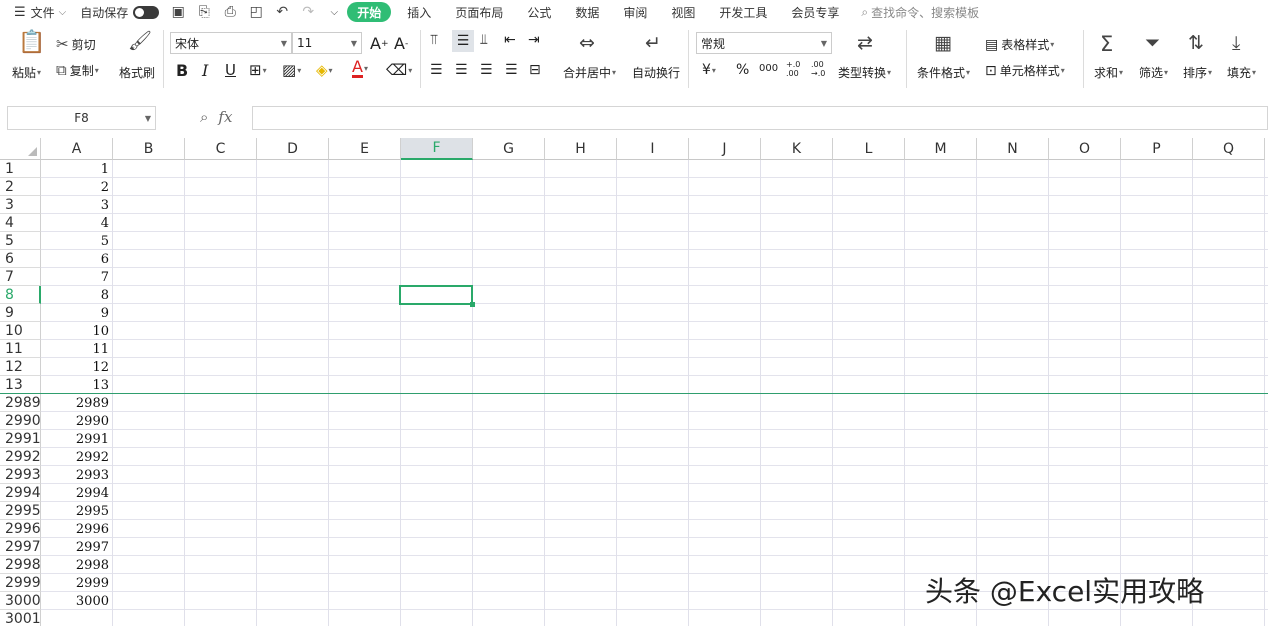  What do you see at coordinates (256, 12) in the screenshot?
I see `print-preview-icon: ◰` at bounding box center [256, 12].